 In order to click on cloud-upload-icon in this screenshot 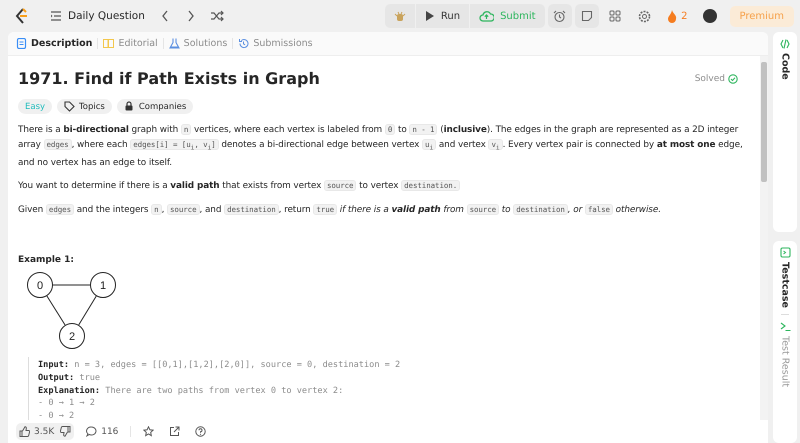, I will do `click(486, 16)`.